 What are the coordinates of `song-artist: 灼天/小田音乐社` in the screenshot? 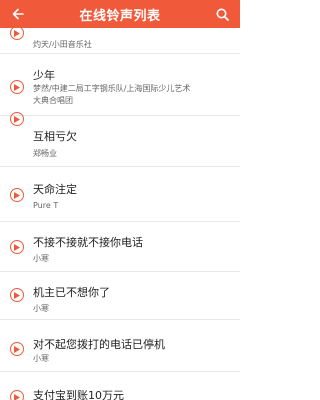 It's located at (62, 44).